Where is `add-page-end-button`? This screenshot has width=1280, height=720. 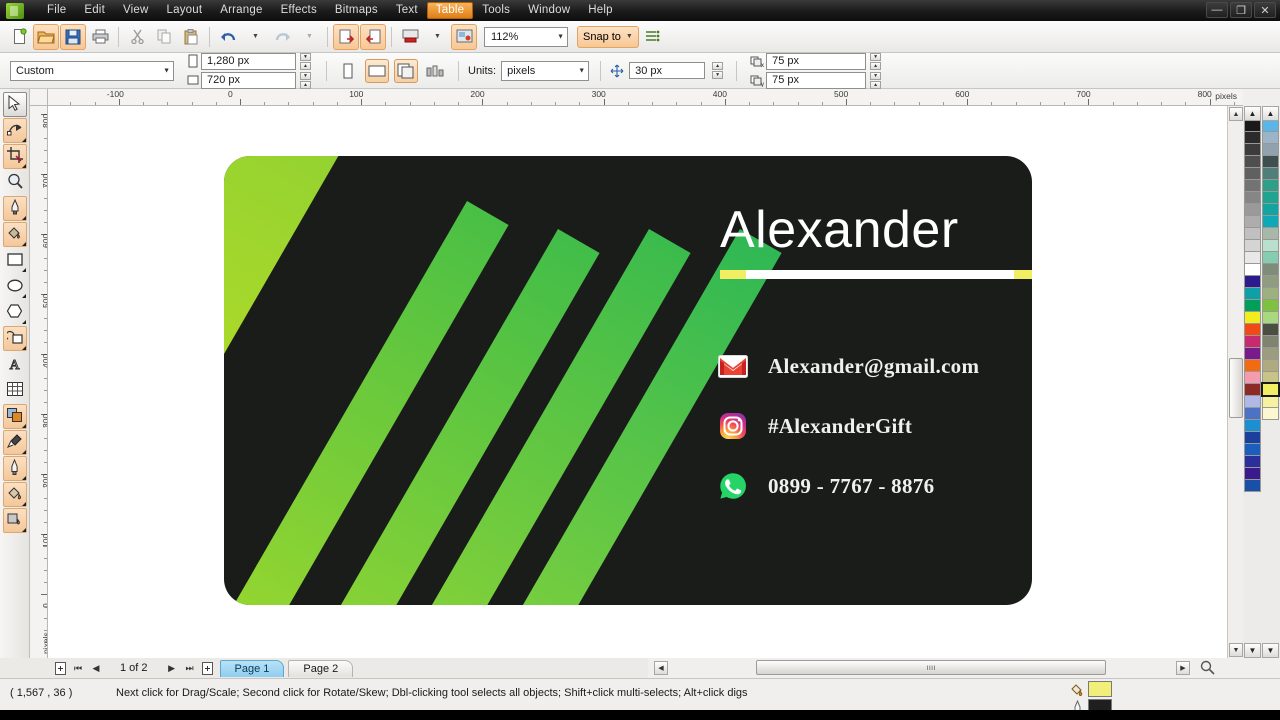 add-page-end-button is located at coordinates (208, 668).